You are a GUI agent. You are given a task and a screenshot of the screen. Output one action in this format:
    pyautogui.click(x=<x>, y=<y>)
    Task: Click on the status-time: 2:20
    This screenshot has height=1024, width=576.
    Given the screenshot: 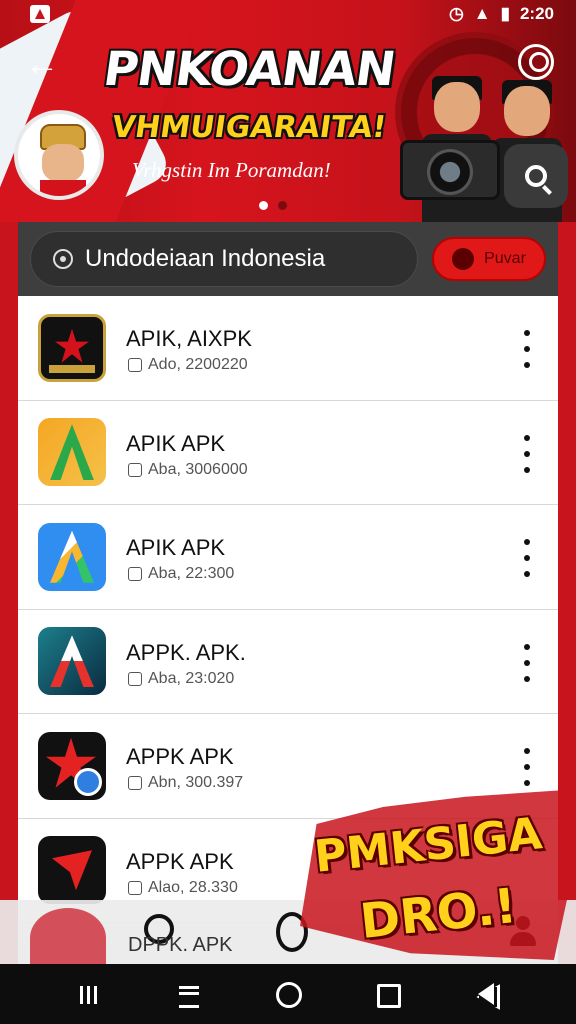 What is the action you would take?
    pyautogui.click(x=536, y=13)
    